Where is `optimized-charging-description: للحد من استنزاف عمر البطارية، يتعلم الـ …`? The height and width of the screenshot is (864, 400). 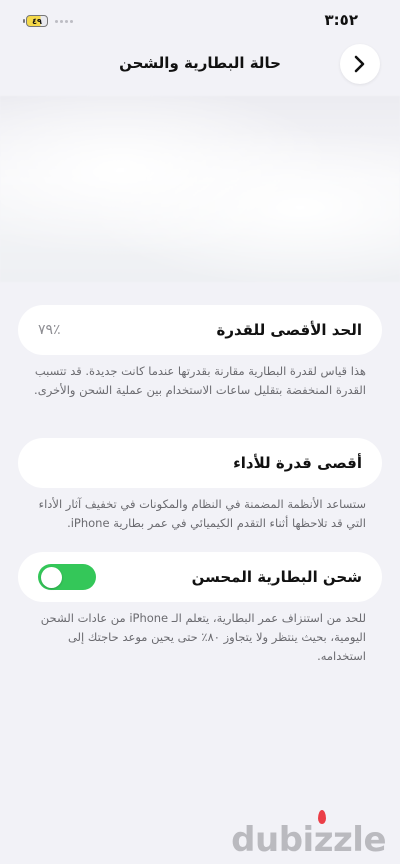 optimized-charging-description: للحد من استنزاف عمر البطارية، يتعلم الـ … is located at coordinates (203, 637).